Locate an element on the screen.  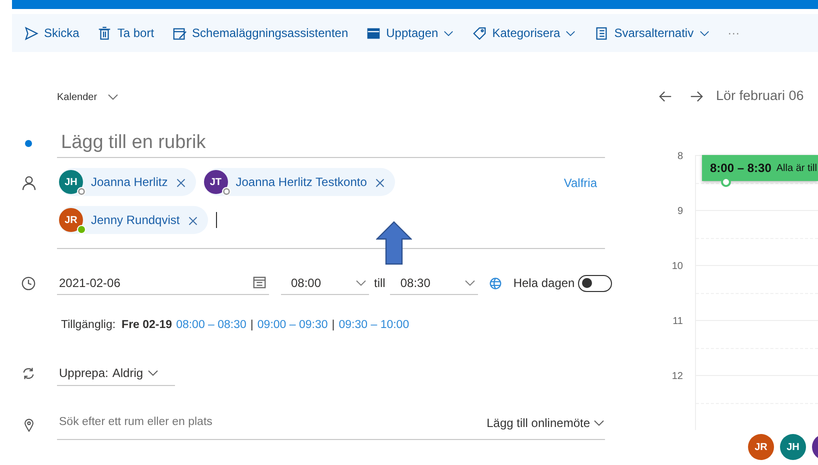
list-icon is located at coordinates (602, 33).